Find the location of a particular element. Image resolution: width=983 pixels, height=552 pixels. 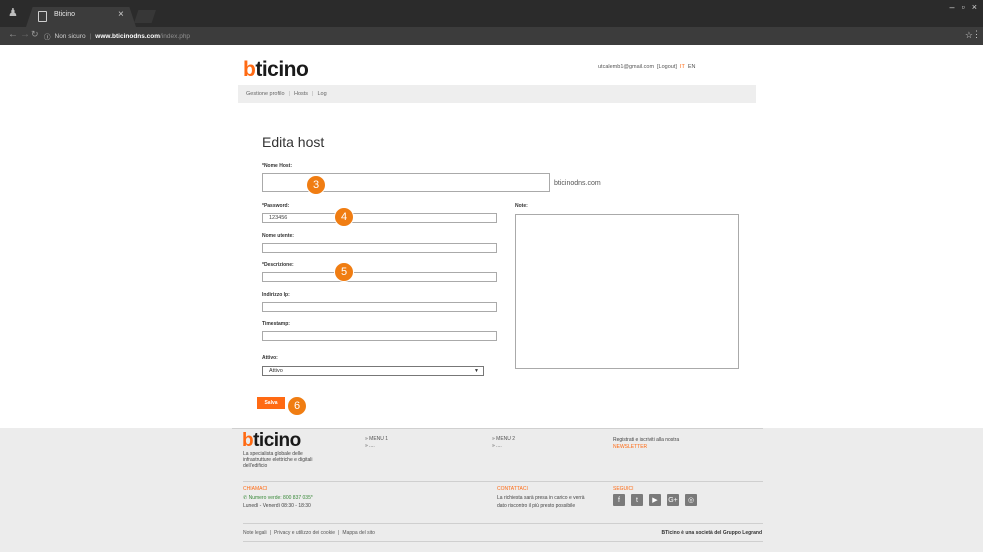

close-window-button: × is located at coordinates (974, 7).